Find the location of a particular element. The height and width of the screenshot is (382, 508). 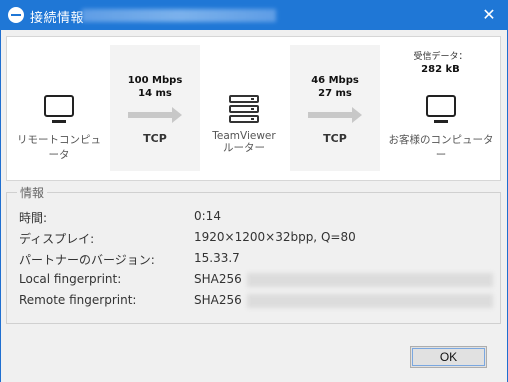

title-bar: 接続情報 ✕ is located at coordinates (254, 15).